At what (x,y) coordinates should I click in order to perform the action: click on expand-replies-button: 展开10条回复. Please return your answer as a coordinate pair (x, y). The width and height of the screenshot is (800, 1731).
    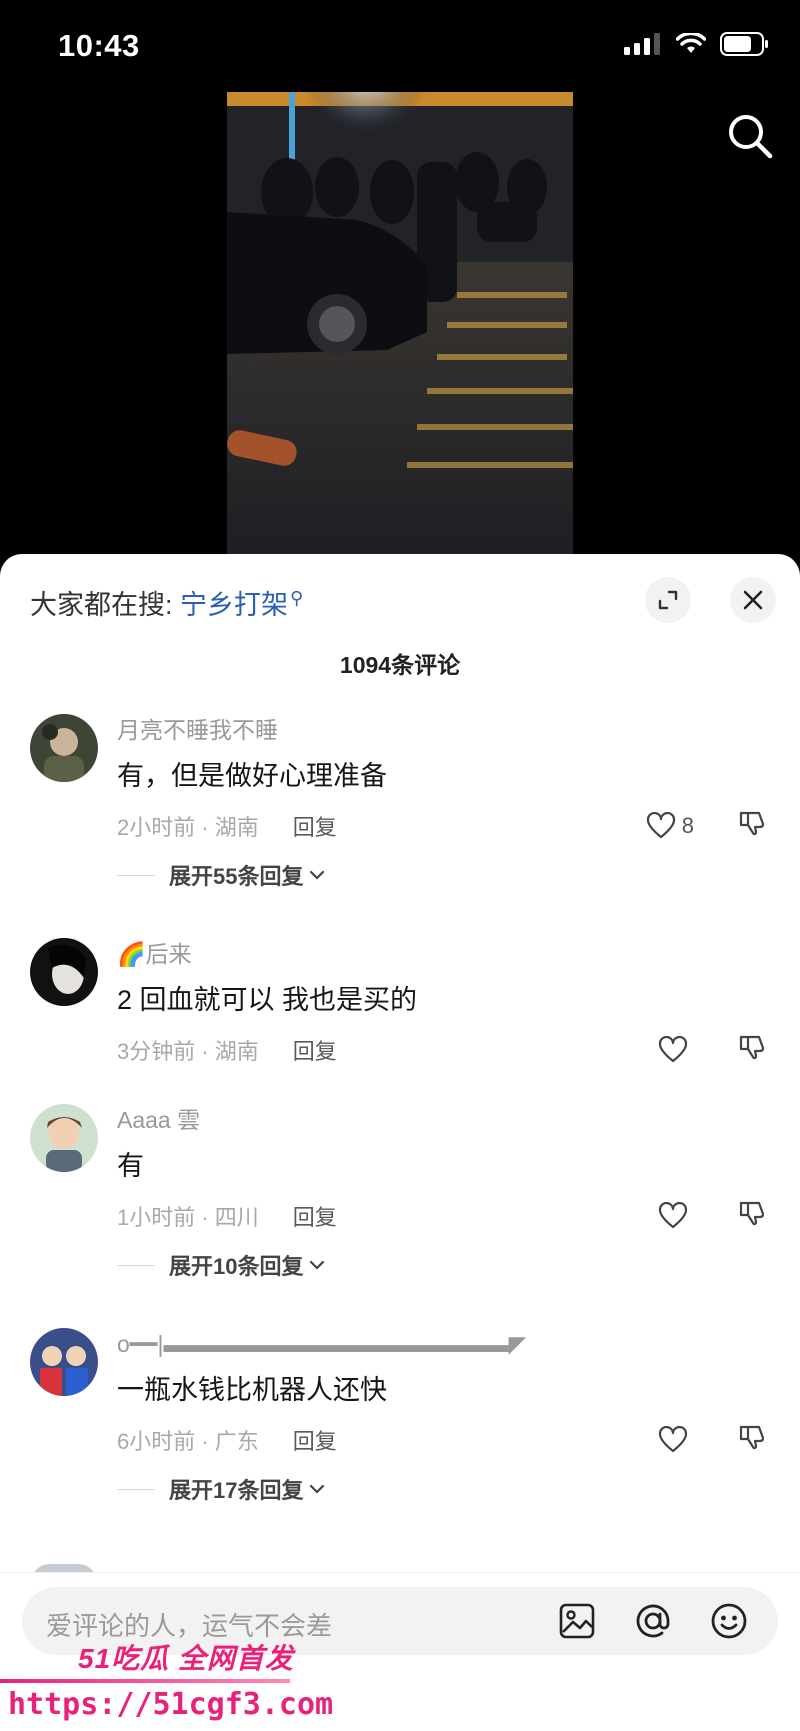
    Looking at the image, I should click on (438, 1265).